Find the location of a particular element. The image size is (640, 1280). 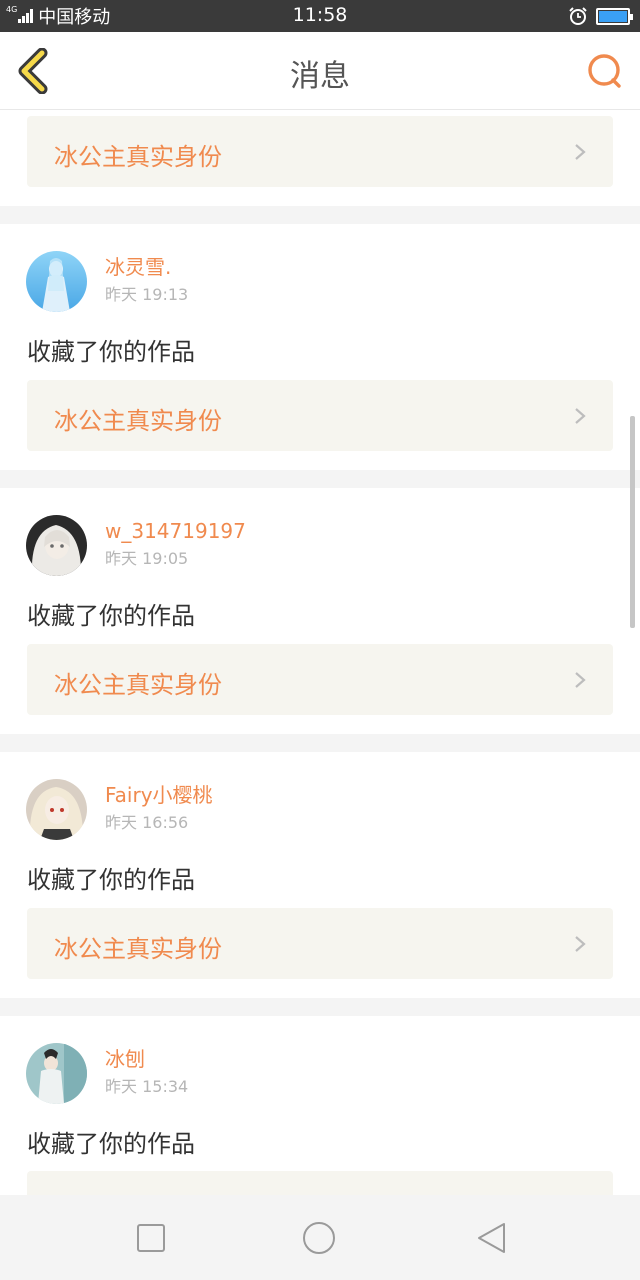

username: w_314719197 is located at coordinates (175, 531).